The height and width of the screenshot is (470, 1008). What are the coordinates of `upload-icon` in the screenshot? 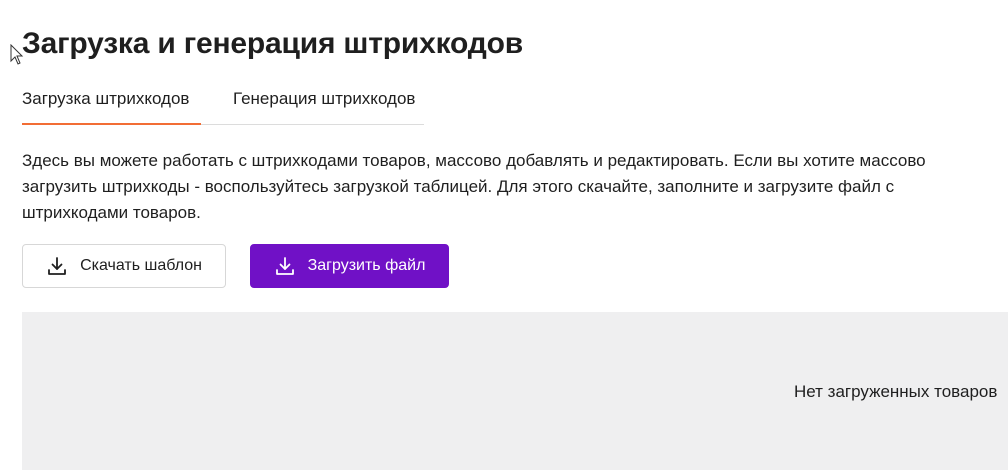 It's located at (285, 266).